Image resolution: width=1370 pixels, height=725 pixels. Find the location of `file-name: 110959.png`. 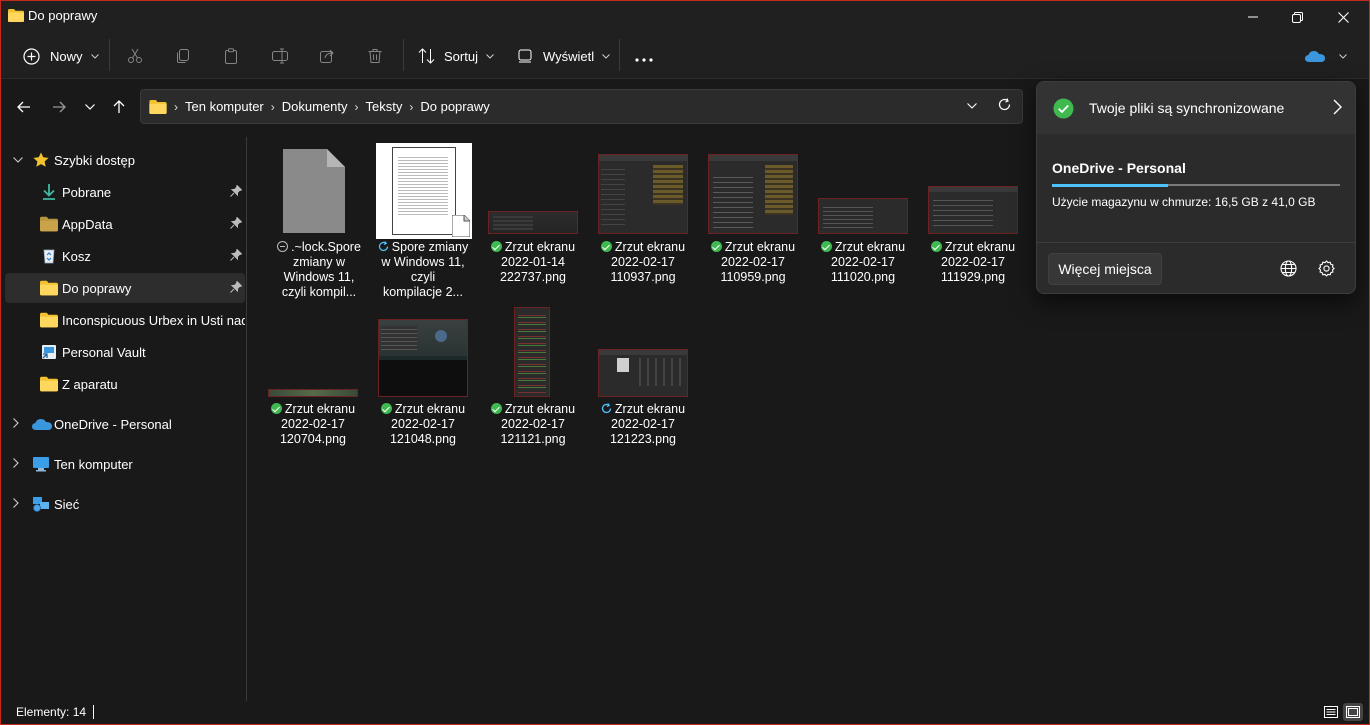

file-name: 110959.png is located at coordinates (753, 277).